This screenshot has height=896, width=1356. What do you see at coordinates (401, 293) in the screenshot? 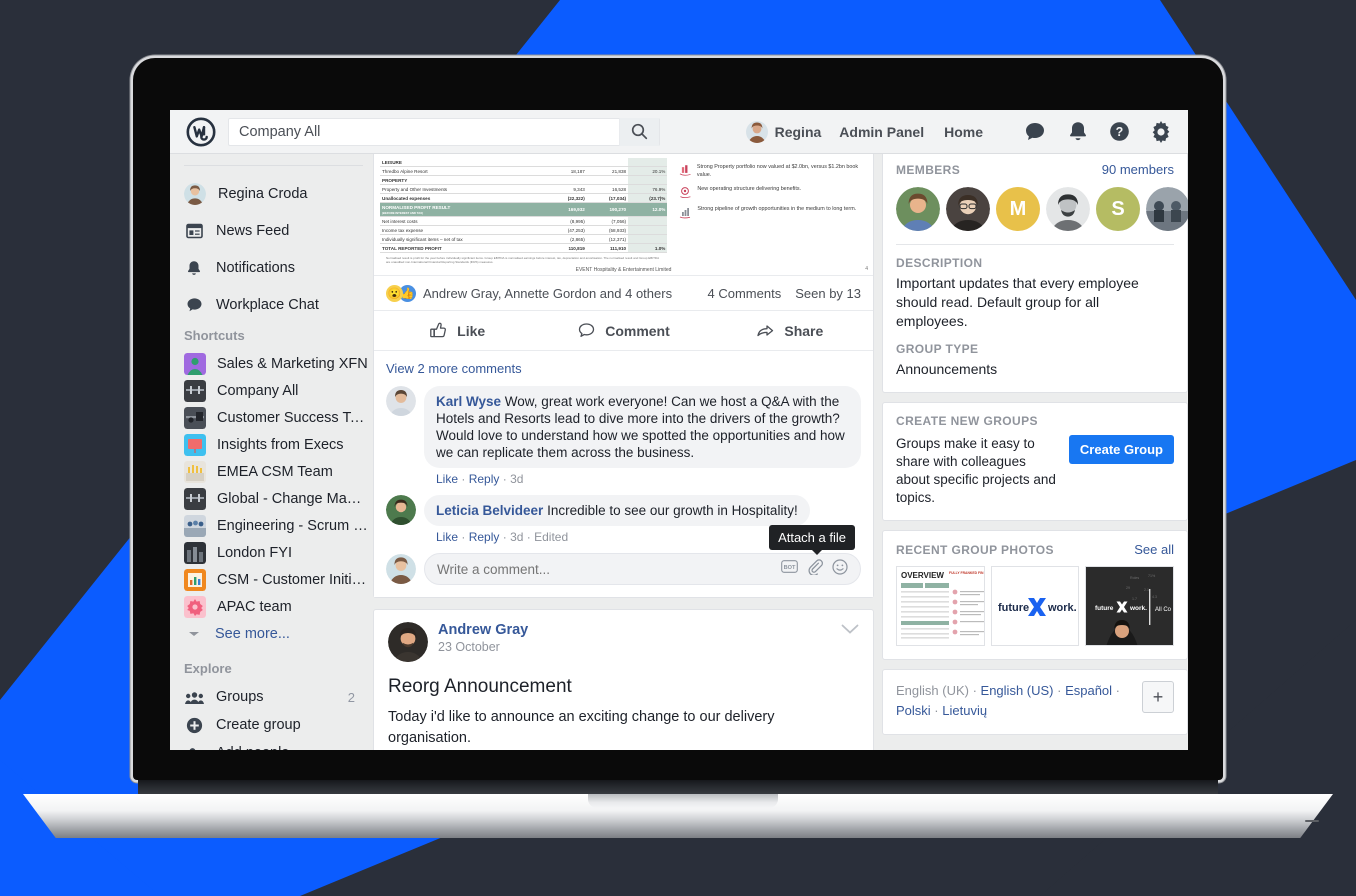
I see `reaction-icons: 😮 👍` at bounding box center [401, 293].